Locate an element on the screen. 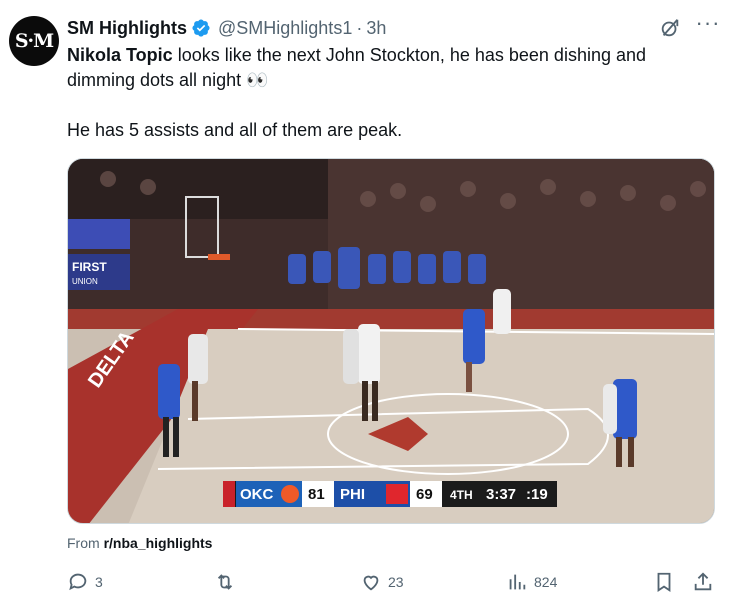 This screenshot has width=745, height=606. tweet-header: SM Highlights @SMHighlights1 · 3h is located at coordinates (226, 28).